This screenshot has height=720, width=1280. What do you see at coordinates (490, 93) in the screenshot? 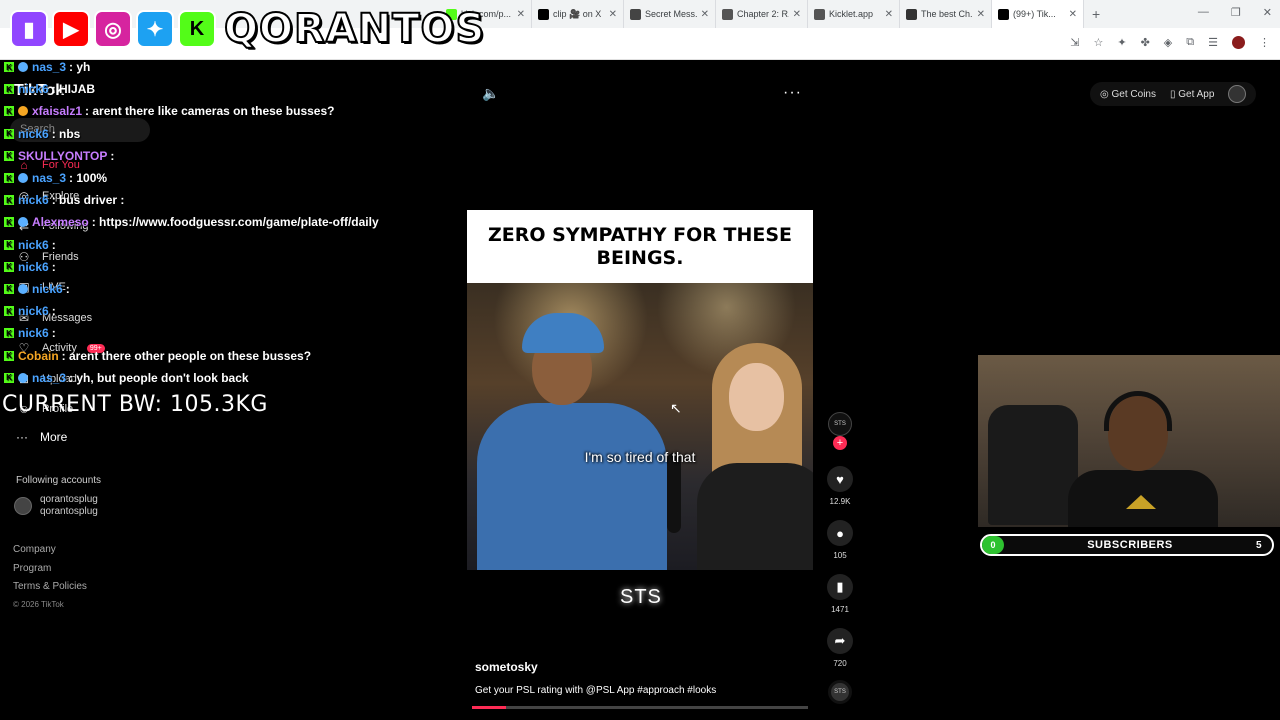
I see `volume-icon: 🔈` at bounding box center [490, 93].